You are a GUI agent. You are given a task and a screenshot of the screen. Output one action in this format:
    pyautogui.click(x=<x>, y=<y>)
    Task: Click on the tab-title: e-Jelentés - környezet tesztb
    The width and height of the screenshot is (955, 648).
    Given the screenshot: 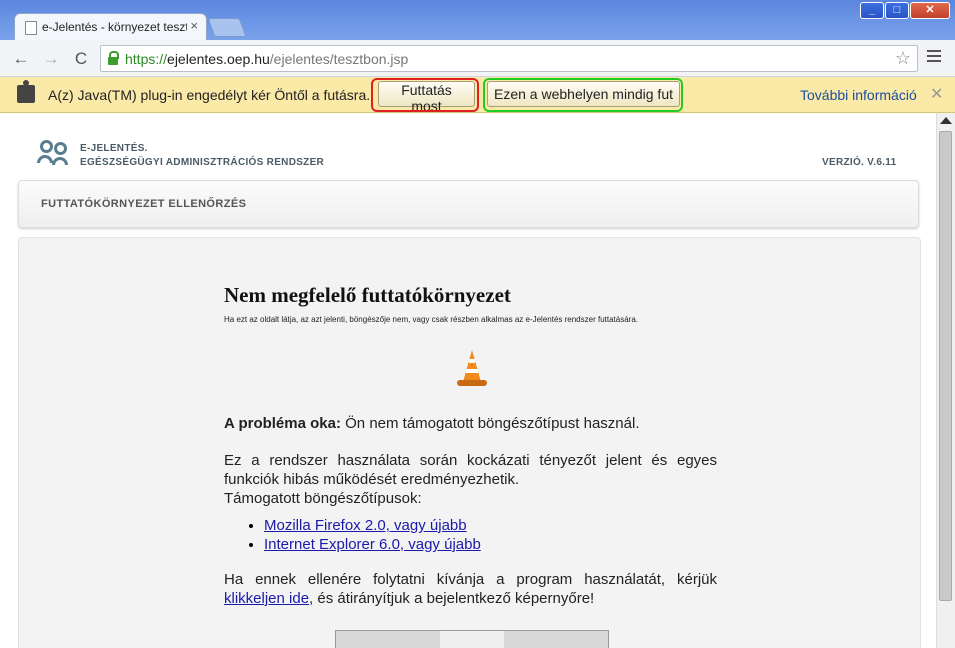 What is the action you would take?
    pyautogui.click(x=114, y=27)
    